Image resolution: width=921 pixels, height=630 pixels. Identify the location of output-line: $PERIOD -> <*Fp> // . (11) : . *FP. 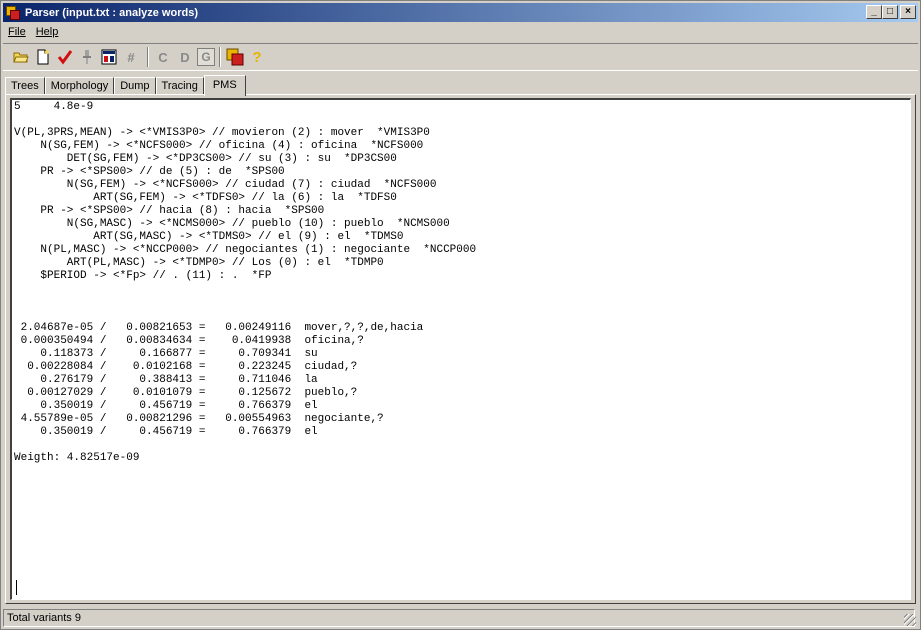
(143, 276).